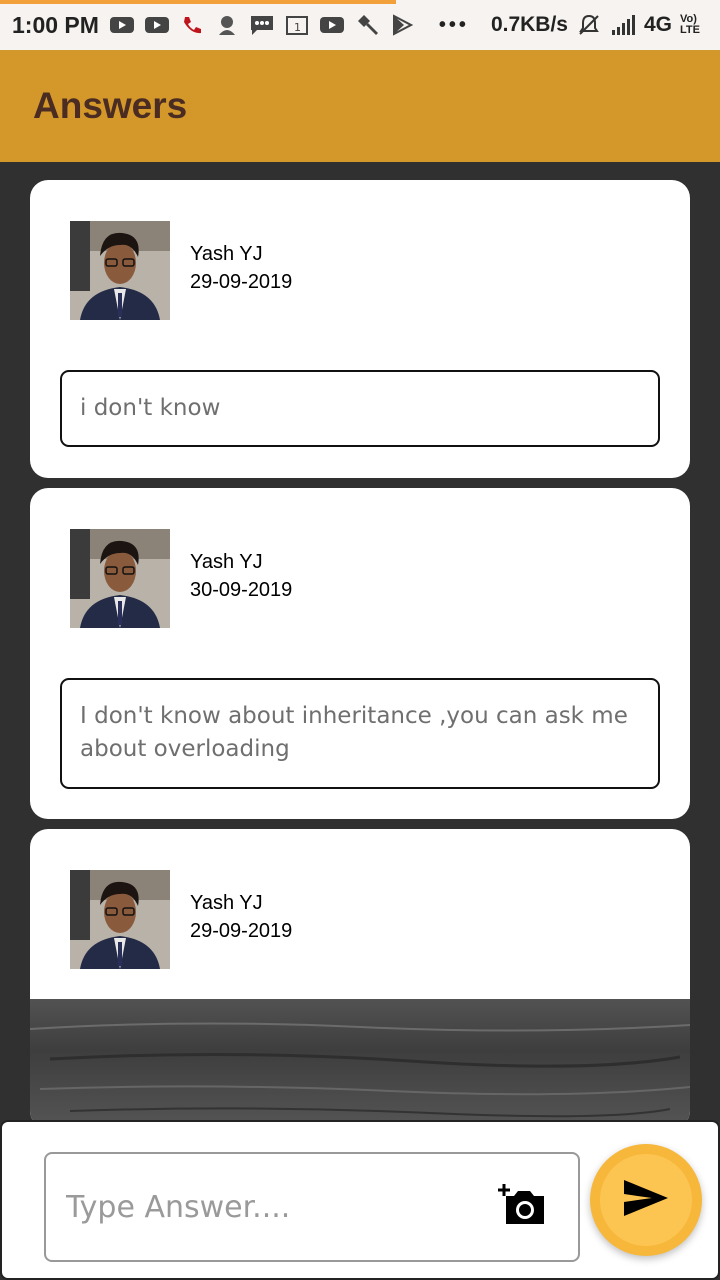 The height and width of the screenshot is (1280, 720). I want to click on network-type: 4G, so click(657, 24).